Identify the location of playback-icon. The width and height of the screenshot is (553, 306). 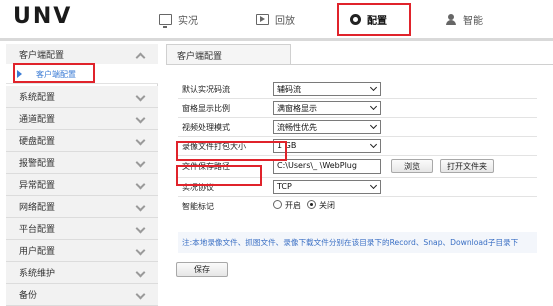
(262, 19).